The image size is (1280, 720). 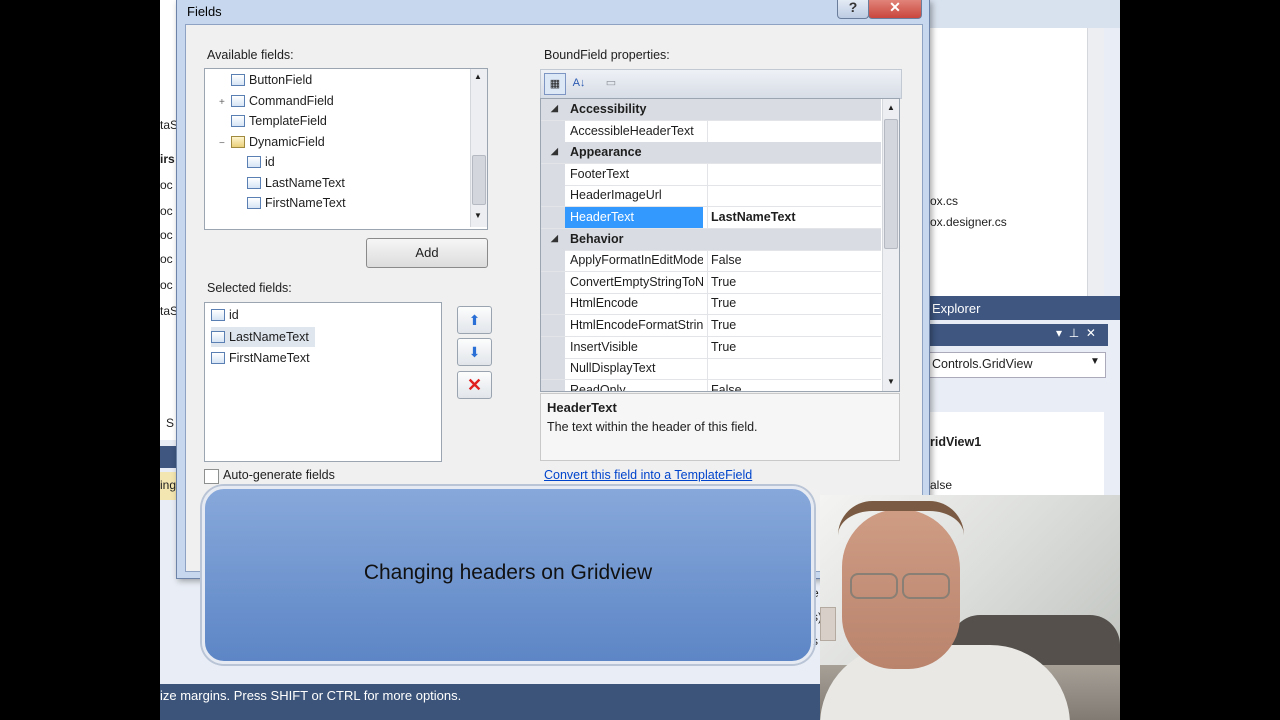 I want to click on help-button: ?, so click(x=853, y=9).